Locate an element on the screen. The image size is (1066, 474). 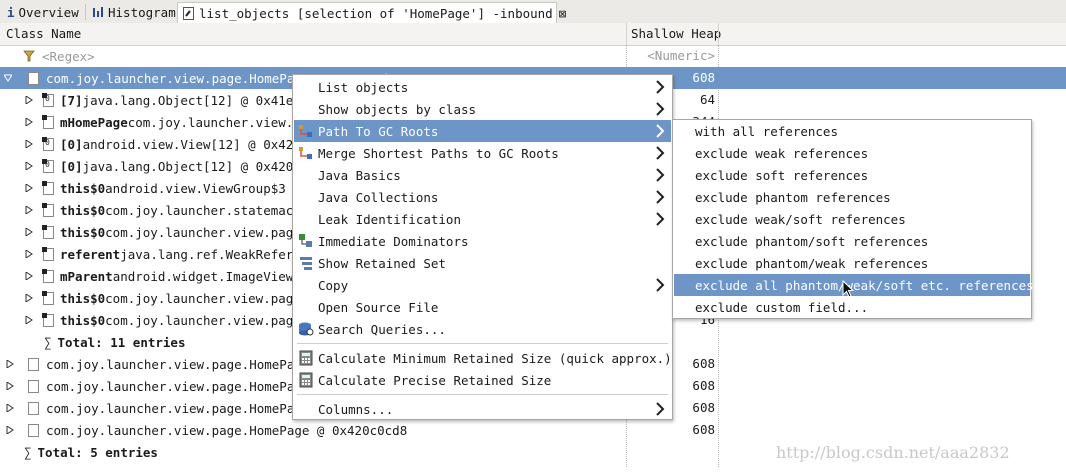
submenu-item-exclude-phantom-weak: exclude phantom/weak references is located at coordinates (852, 263).